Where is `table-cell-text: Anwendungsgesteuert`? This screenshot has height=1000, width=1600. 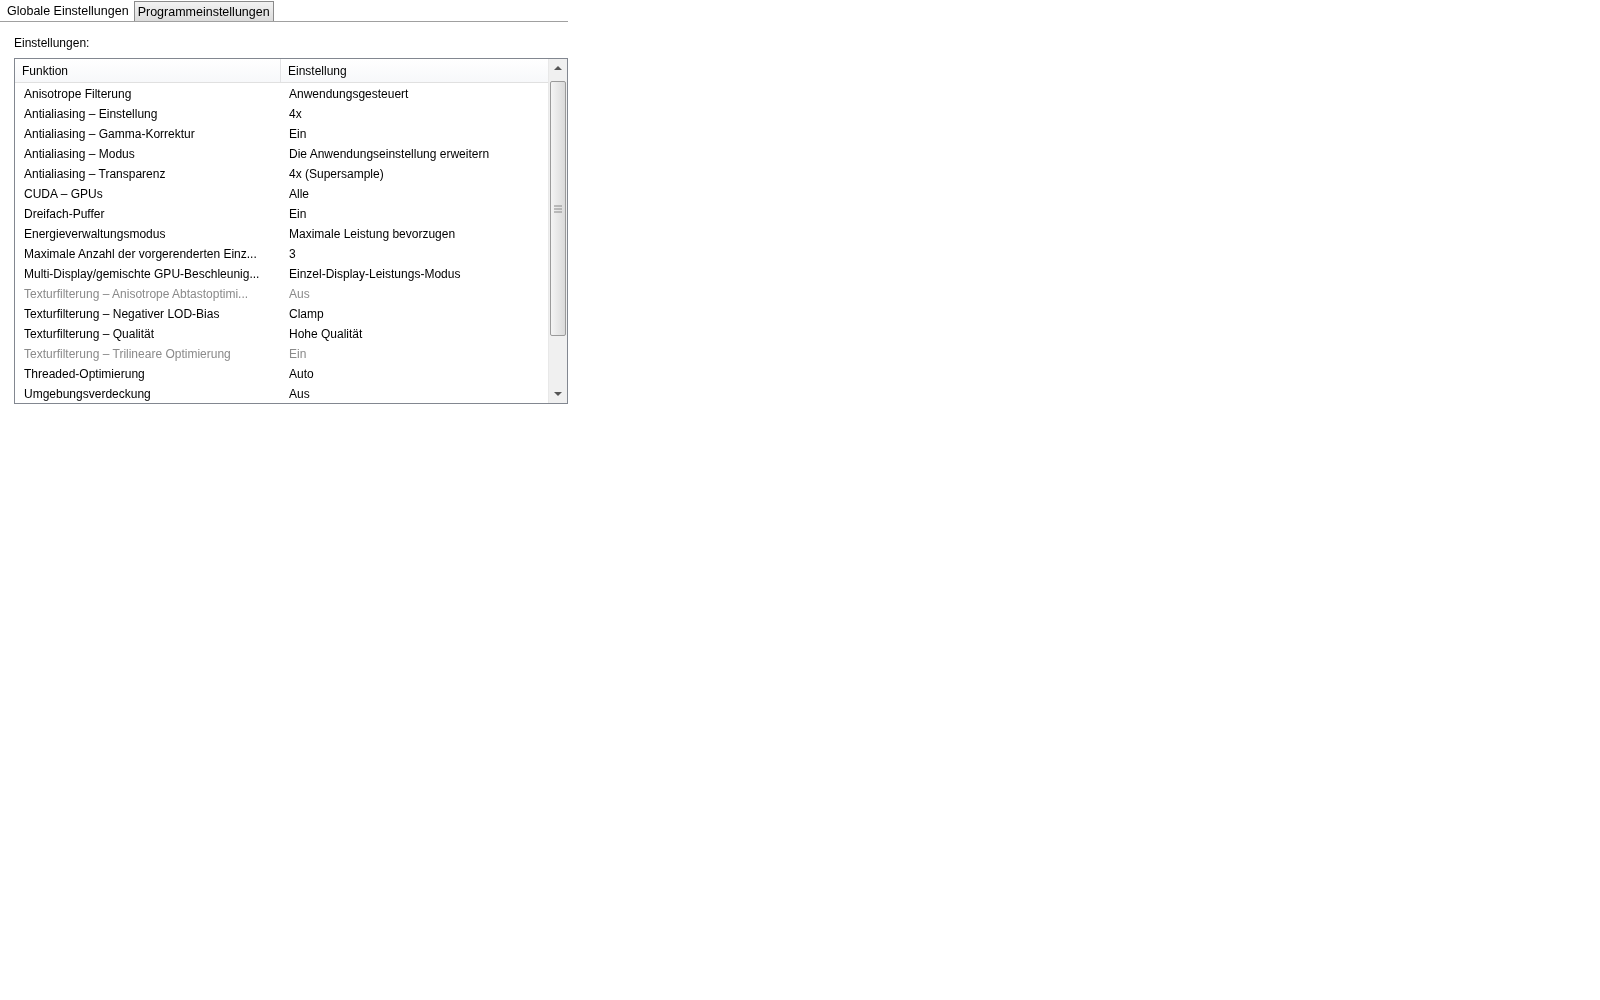
table-cell-text: Anwendungsgesteuert is located at coordinates (348, 94).